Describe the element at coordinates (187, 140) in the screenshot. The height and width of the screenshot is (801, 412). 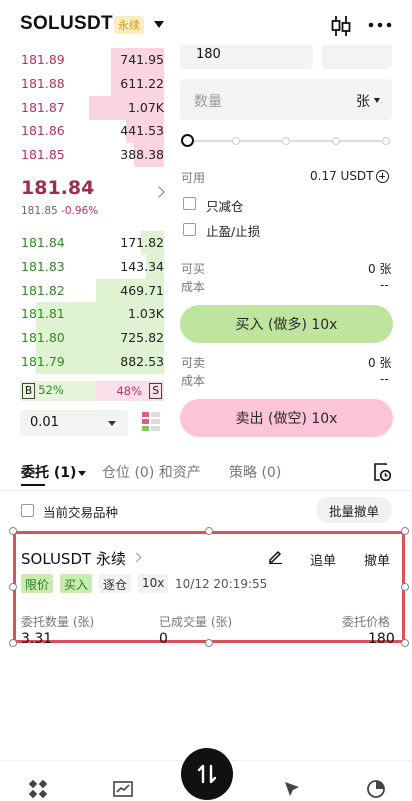
I see `slider-handle` at that location.